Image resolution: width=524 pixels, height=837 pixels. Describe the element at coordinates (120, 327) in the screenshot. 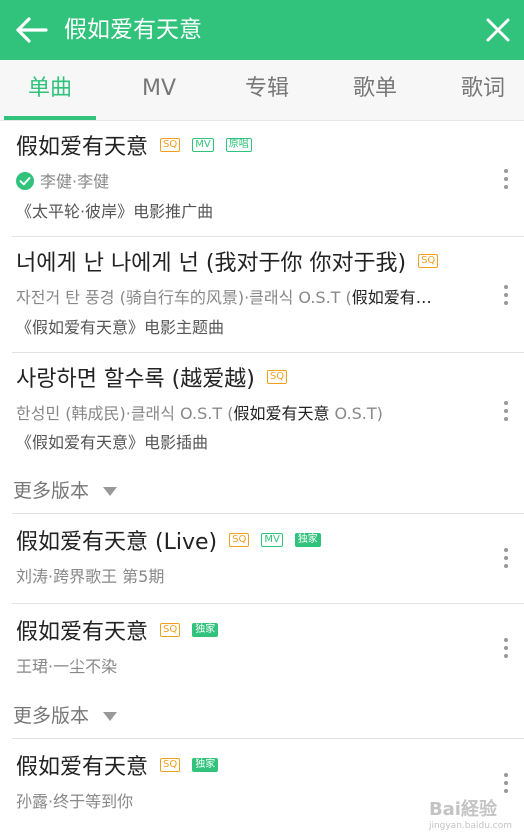

I see `song-description: 《假如爱有天意》电影主题曲` at that location.